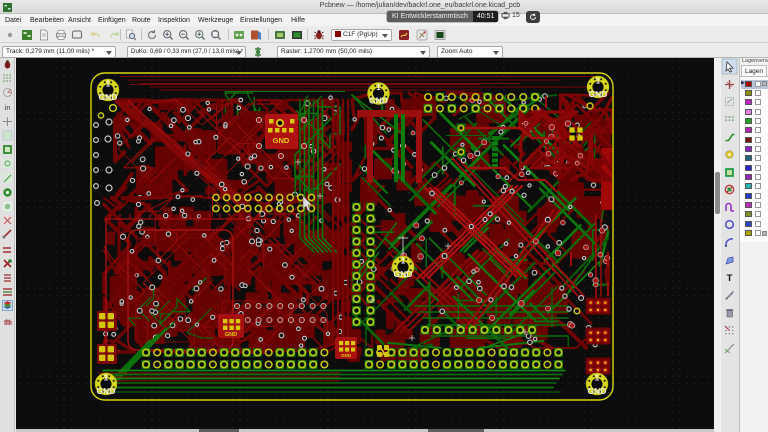 This screenshot has width=768, height=432. What do you see at coordinates (730, 278) in the screenshot?
I see `svg-text: T` at bounding box center [730, 278].